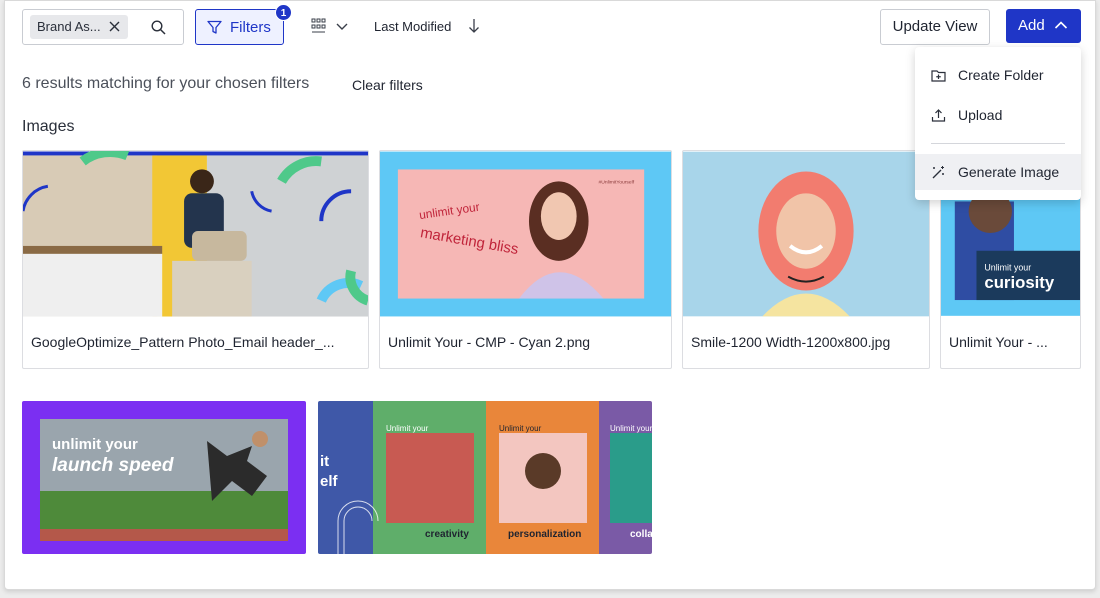 The image size is (1100, 598). What do you see at coordinates (324, 461) in the screenshot?
I see `thumb-left-1: it` at bounding box center [324, 461].